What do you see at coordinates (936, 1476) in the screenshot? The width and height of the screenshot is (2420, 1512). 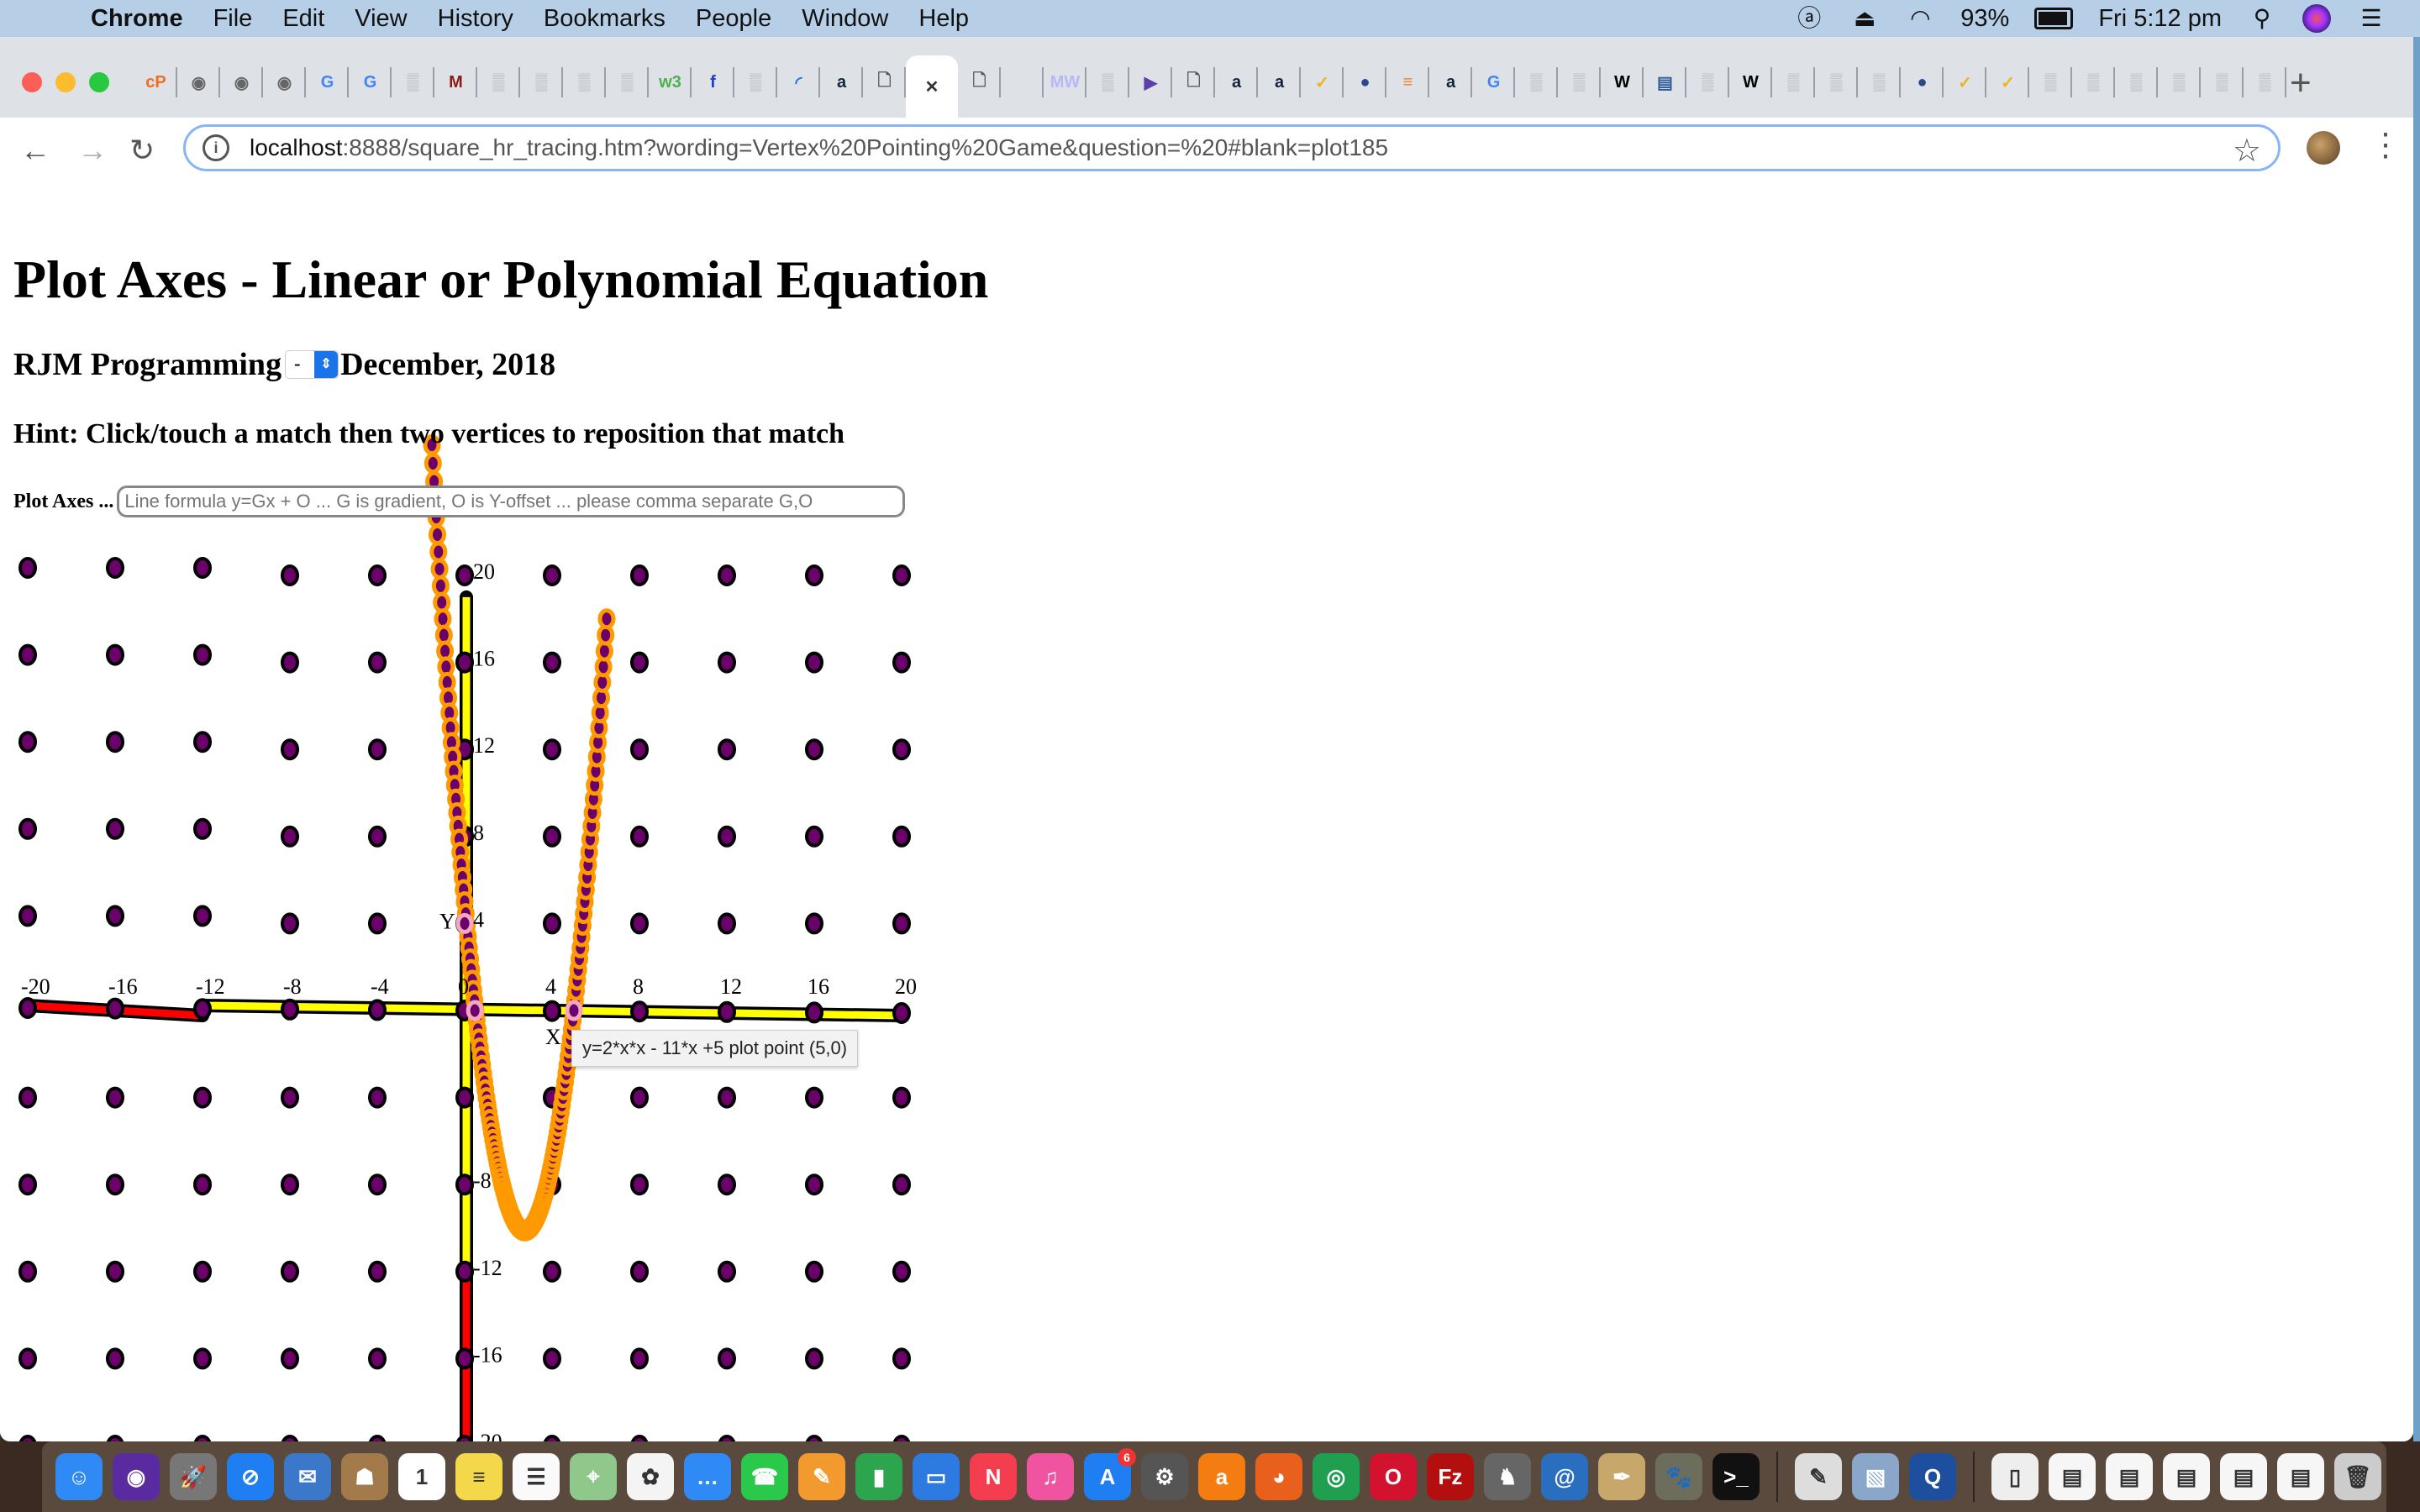 I see `dock-keynote-icon: ▭` at bounding box center [936, 1476].